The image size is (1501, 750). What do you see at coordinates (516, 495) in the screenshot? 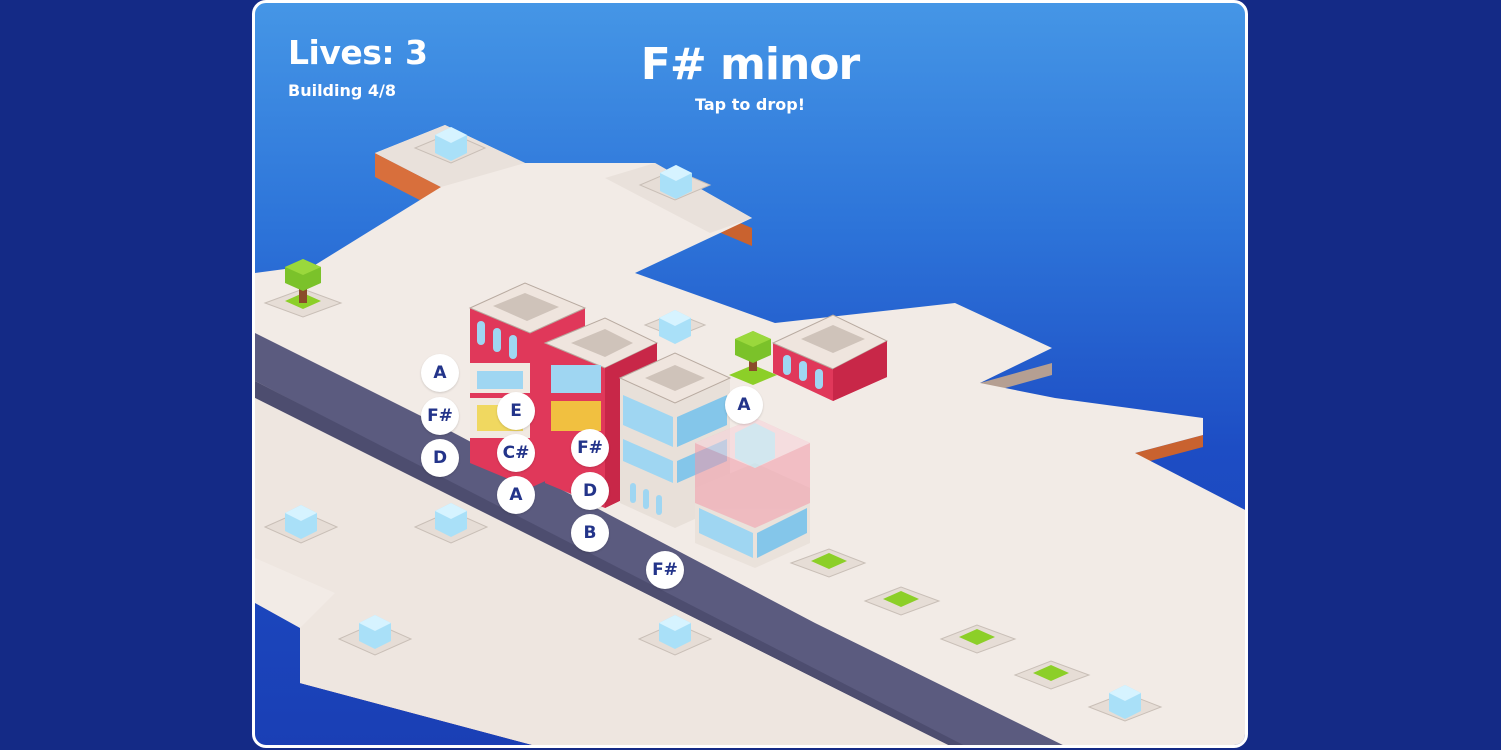
I see `note-a-2: A` at bounding box center [516, 495].